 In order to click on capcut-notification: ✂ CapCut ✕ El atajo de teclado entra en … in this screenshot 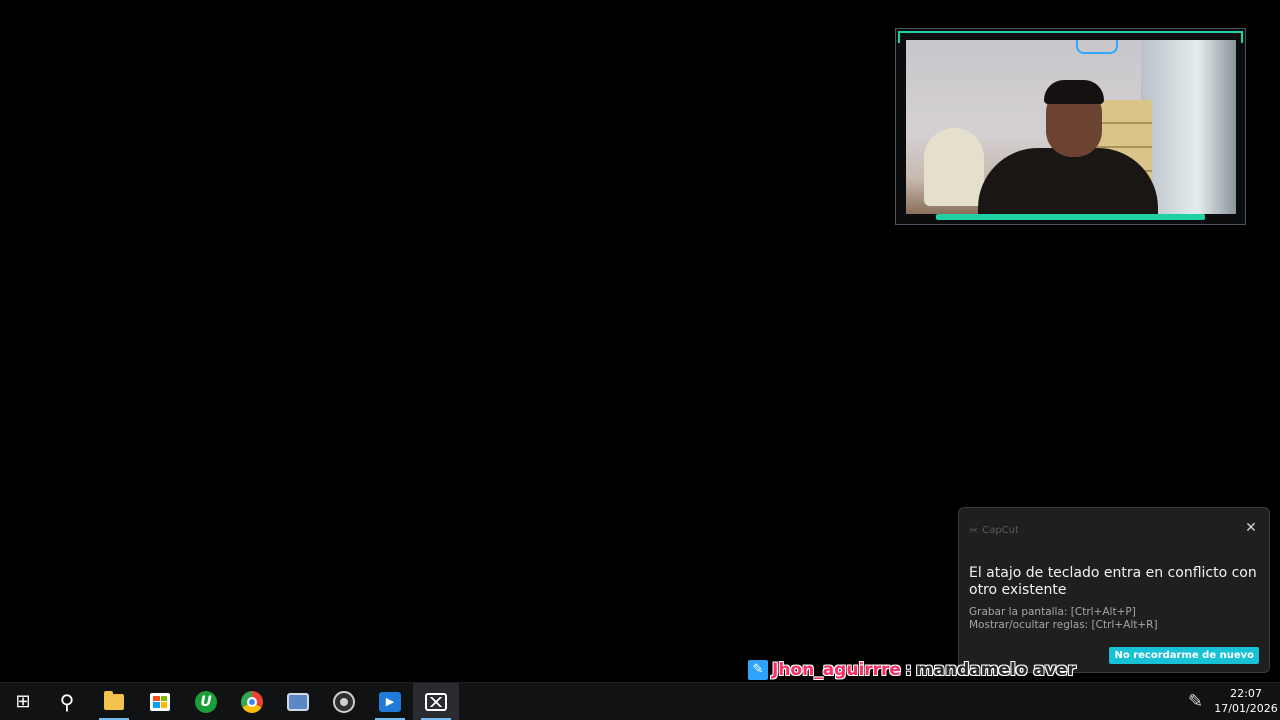, I will do `click(1114, 590)`.